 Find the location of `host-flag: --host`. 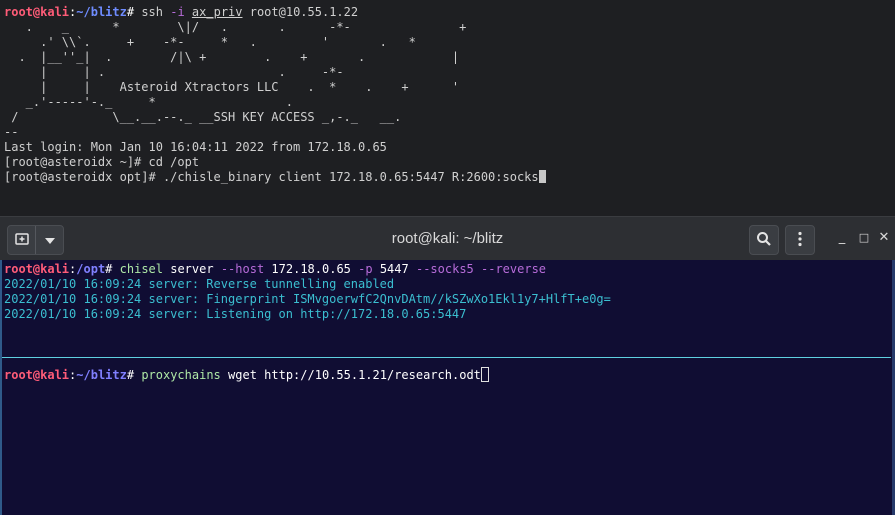

host-flag: --host is located at coordinates (242, 269).